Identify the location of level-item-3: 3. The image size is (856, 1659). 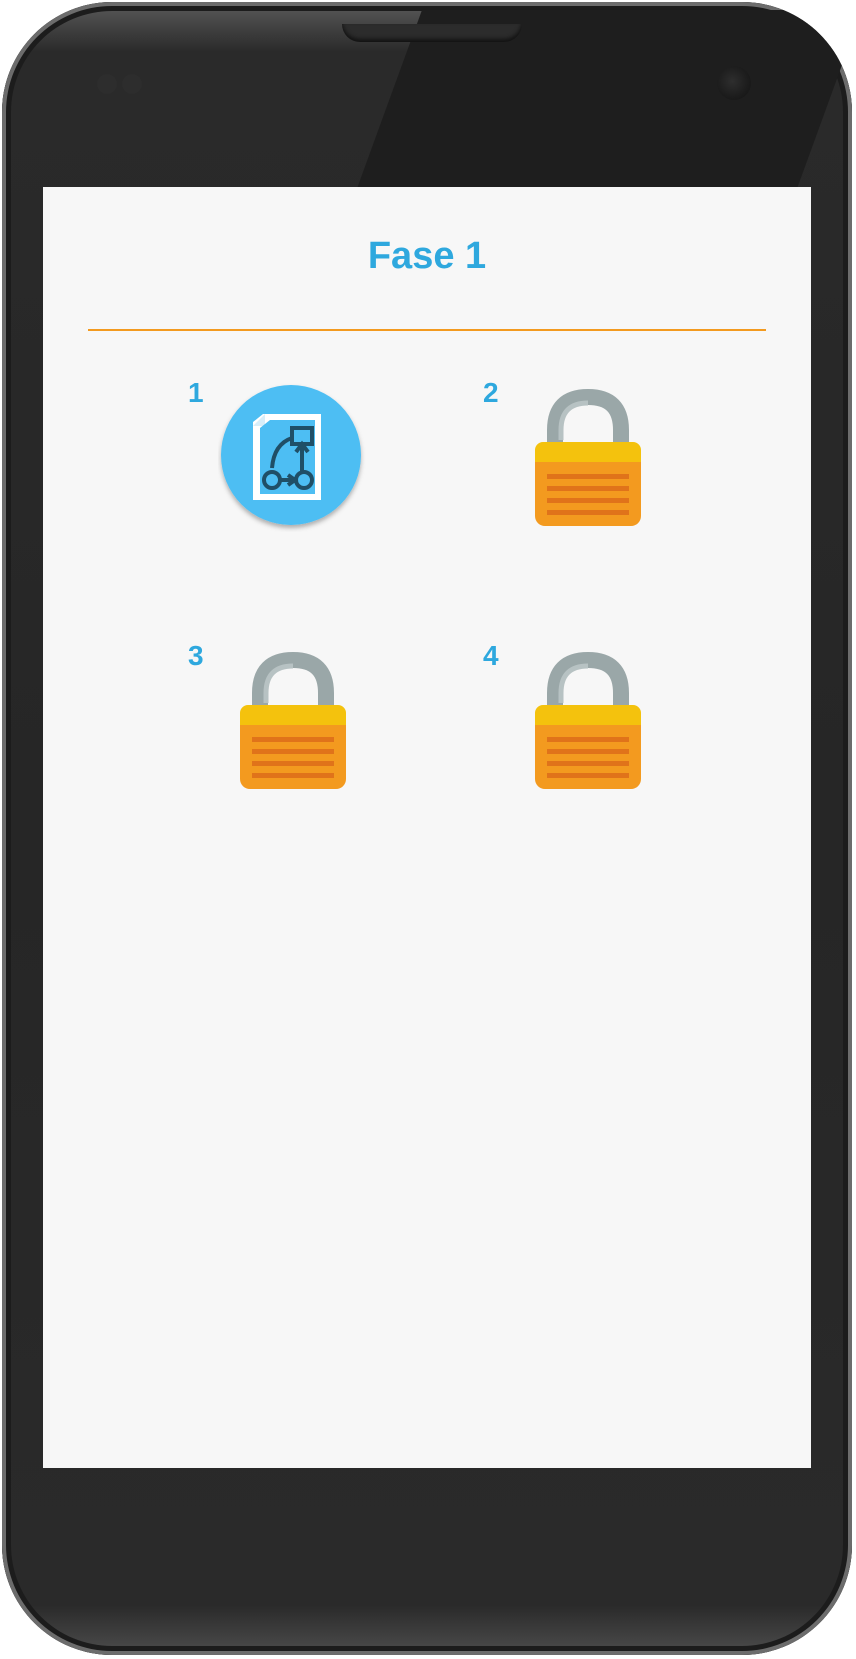
(298, 725).